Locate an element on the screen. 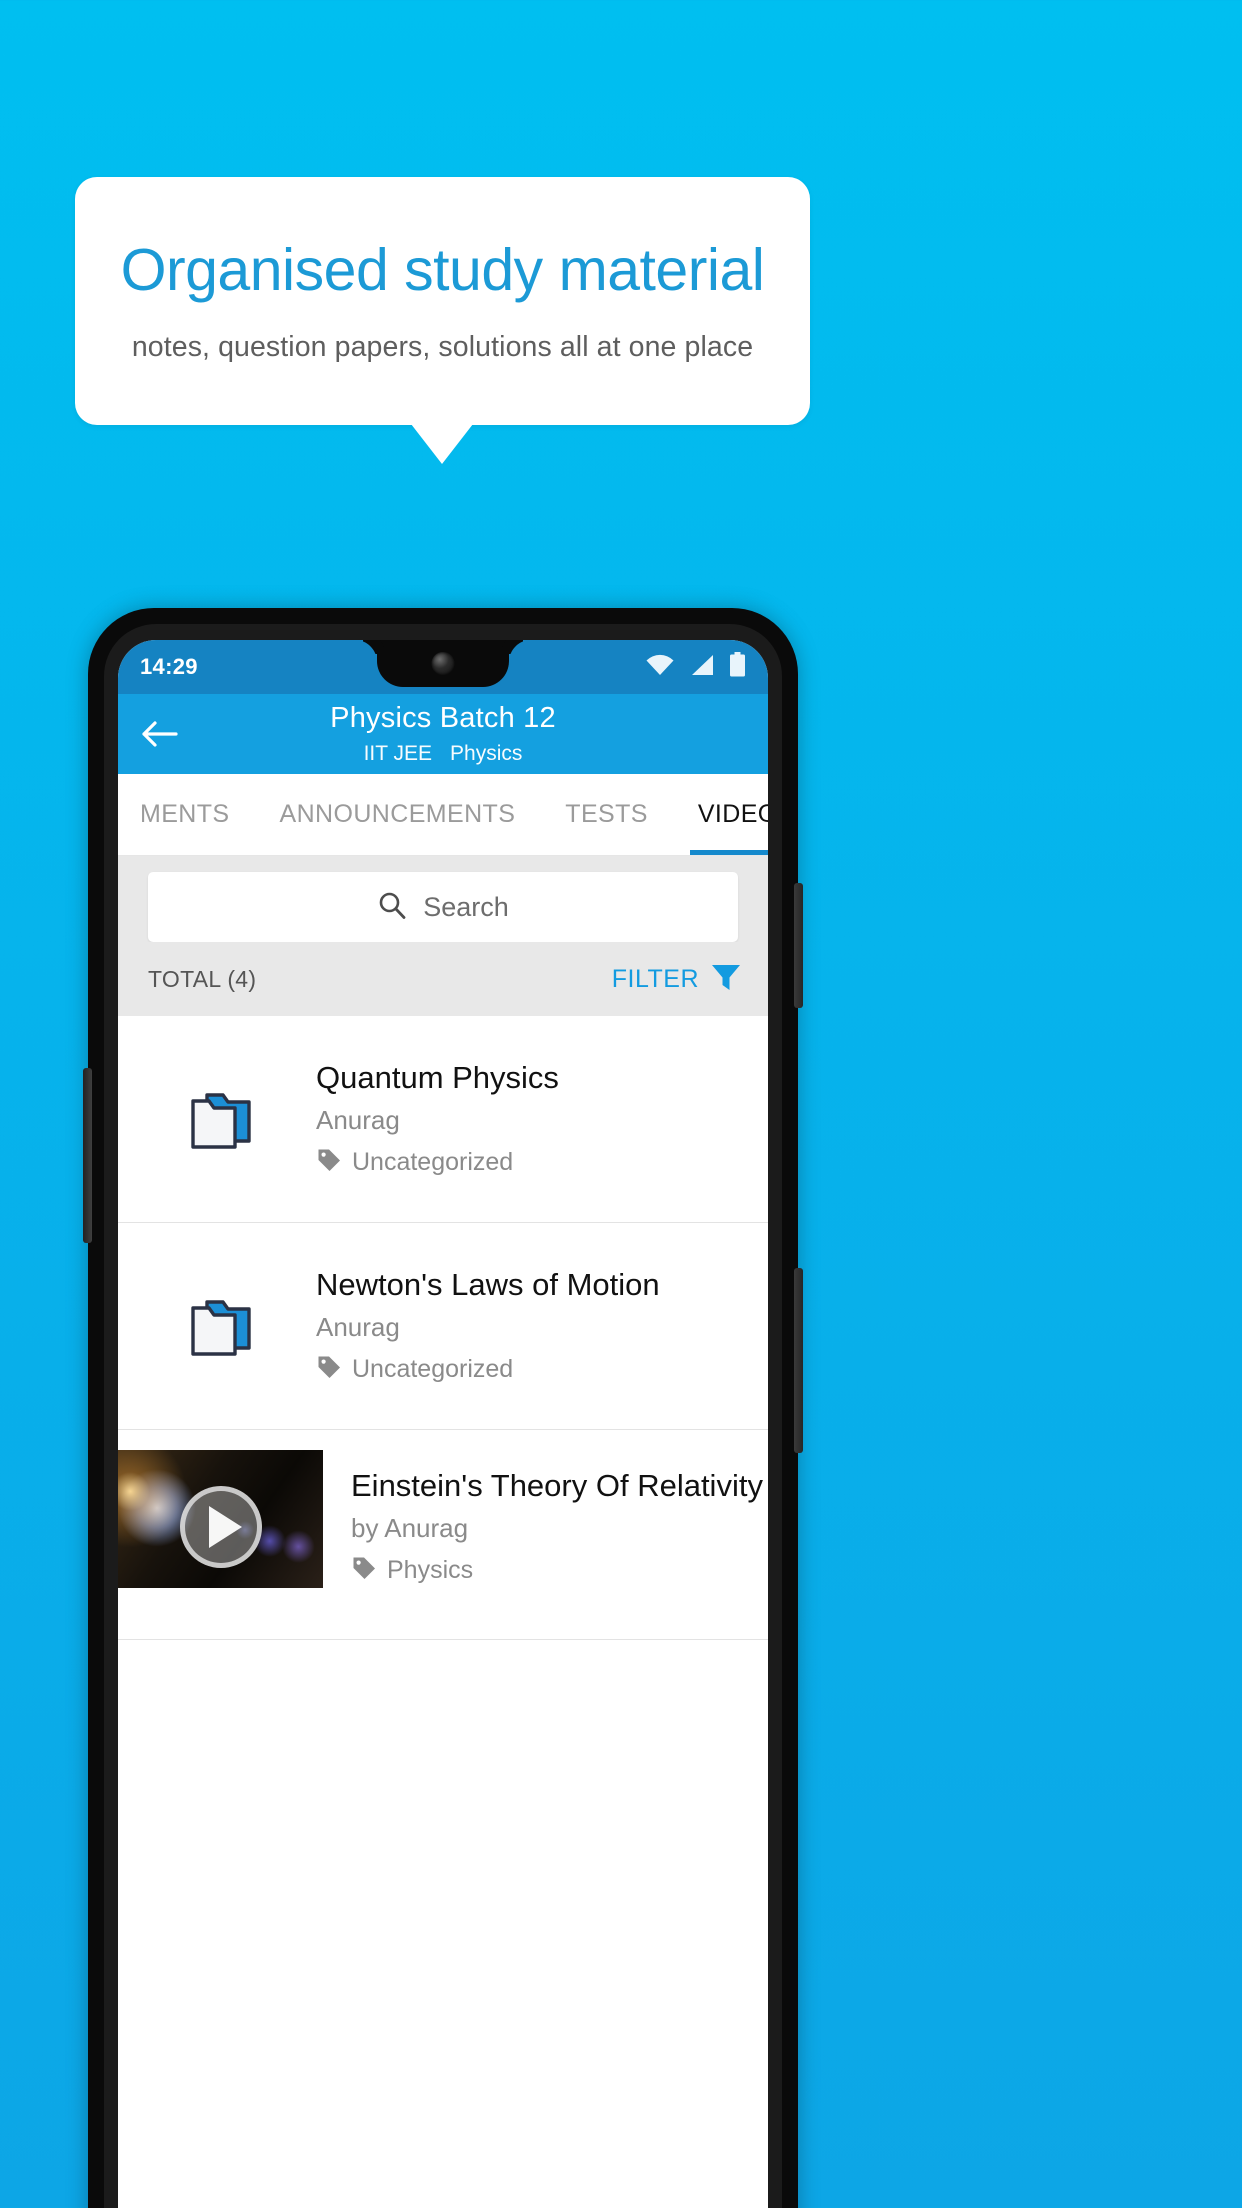  filter-button: FILTER is located at coordinates (677, 979).